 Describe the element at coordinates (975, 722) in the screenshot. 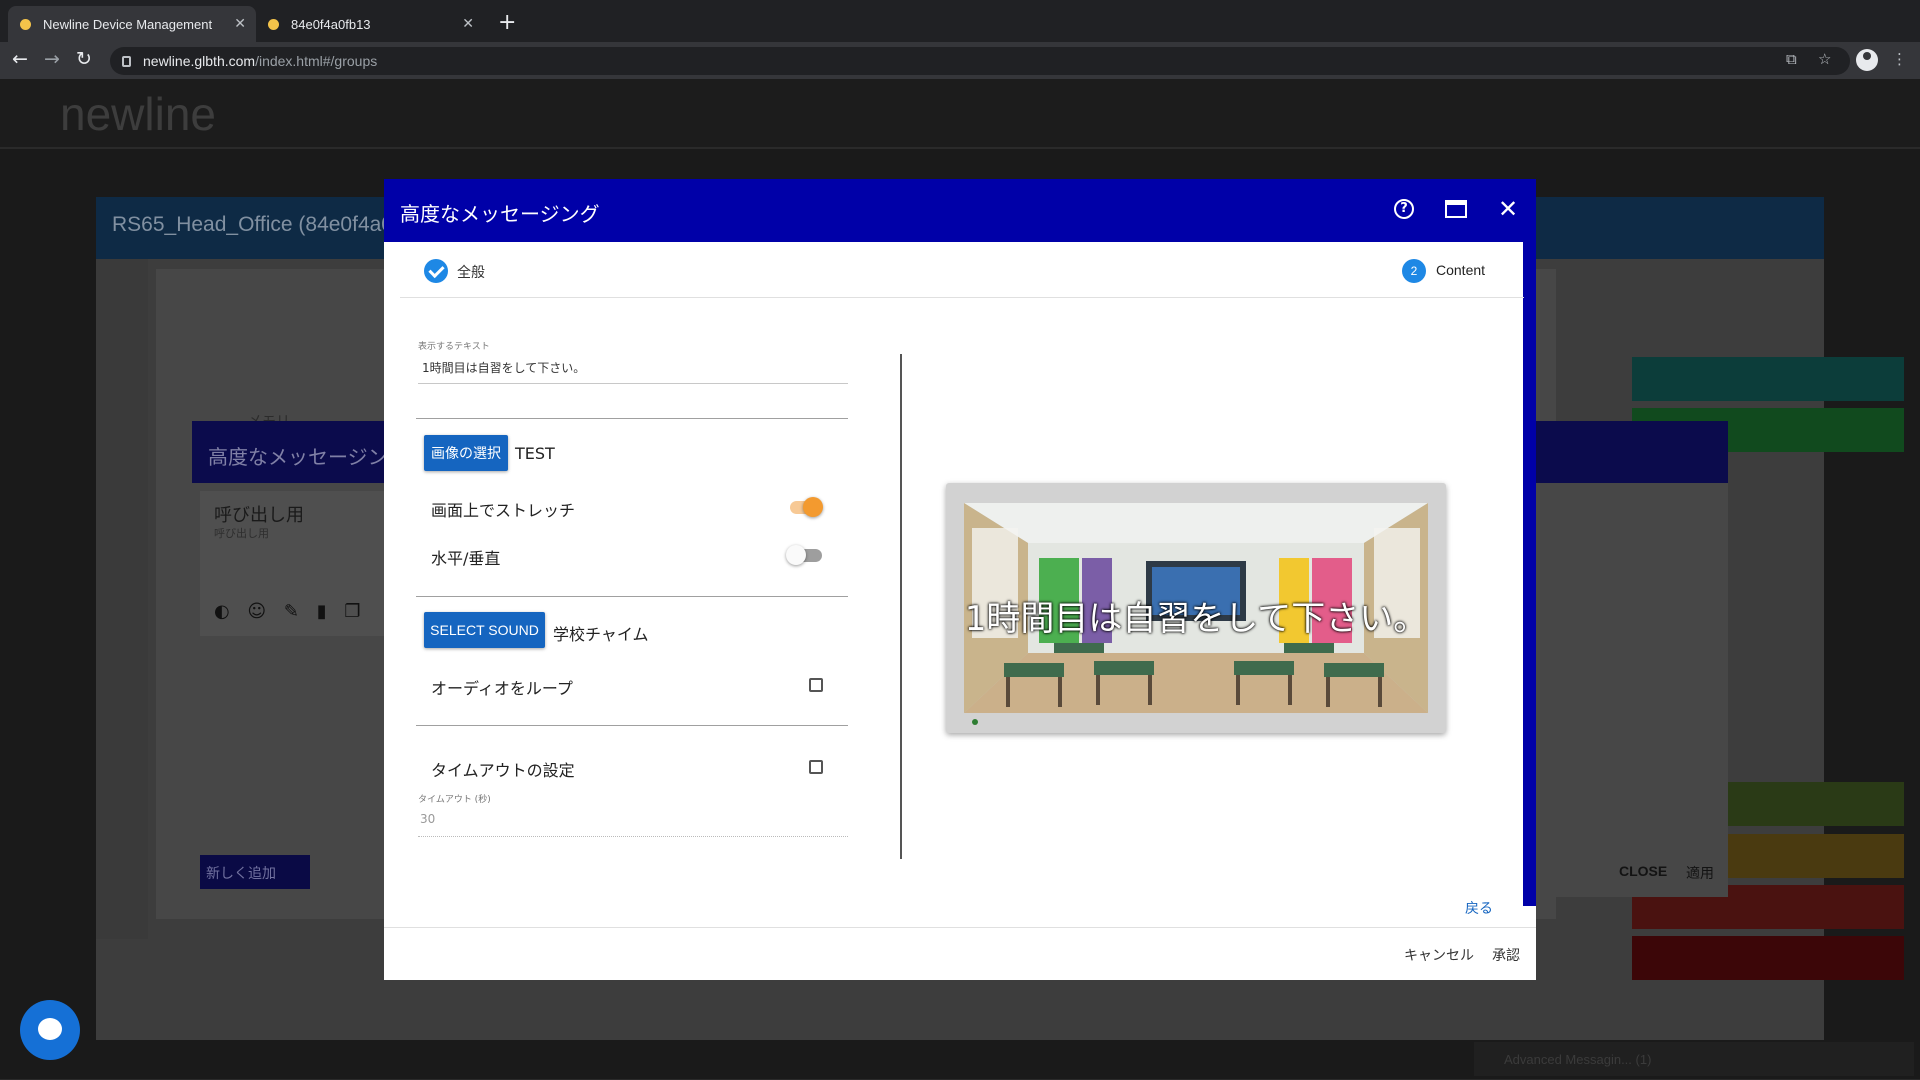

I see `status-dot` at that location.